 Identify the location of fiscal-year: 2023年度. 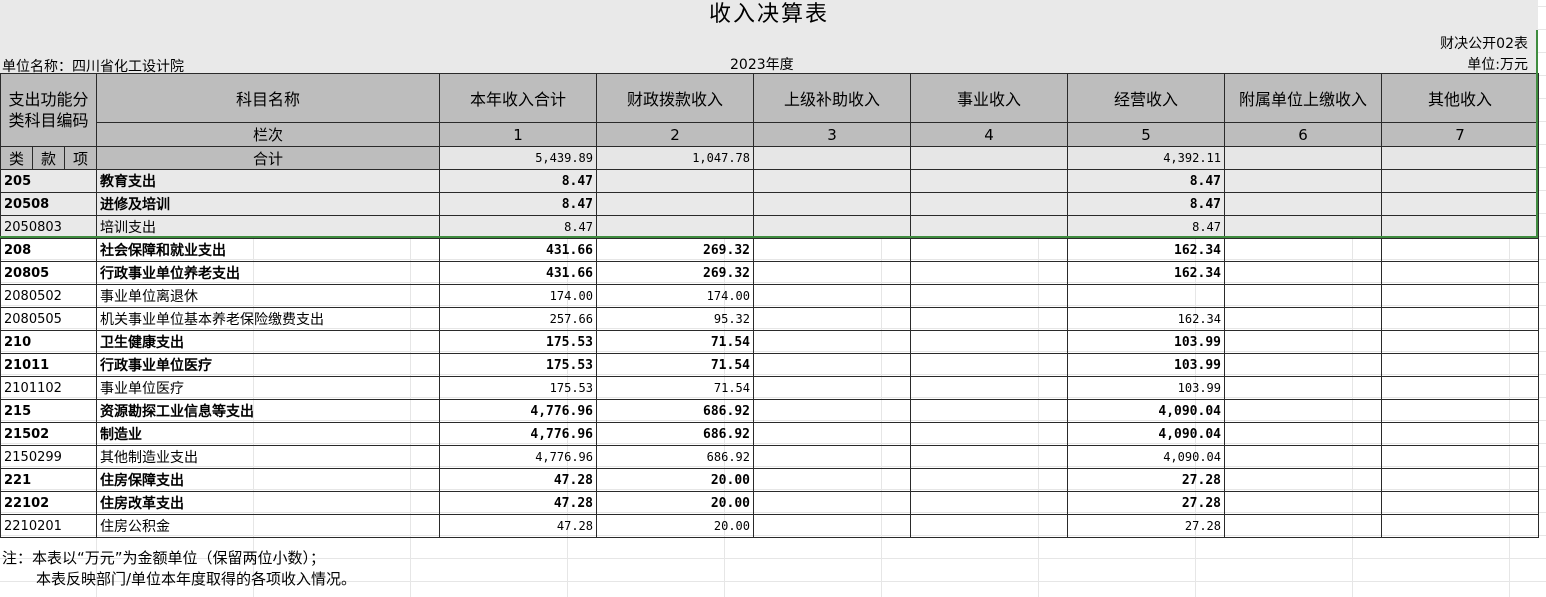
(762, 64).